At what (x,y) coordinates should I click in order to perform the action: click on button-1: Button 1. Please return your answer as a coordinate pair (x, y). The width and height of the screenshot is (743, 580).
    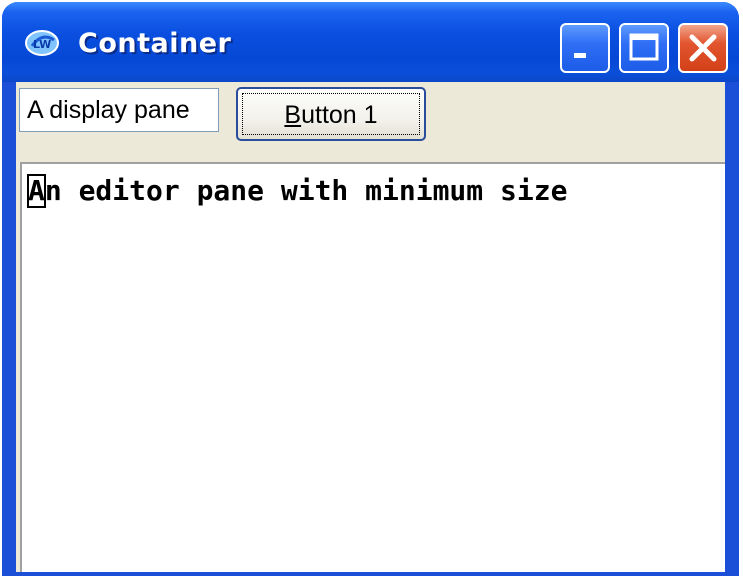
    Looking at the image, I should click on (331, 114).